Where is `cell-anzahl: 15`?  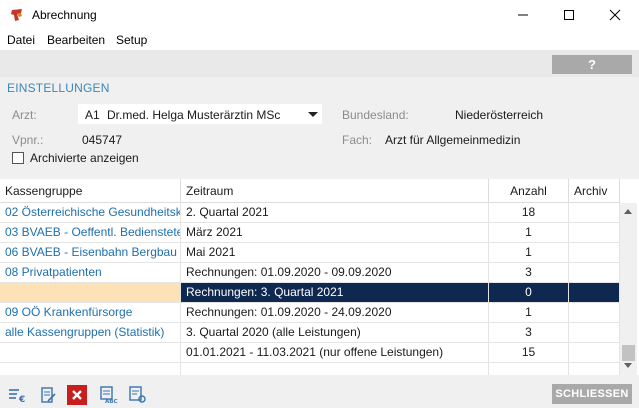
cell-anzahl: 15 is located at coordinates (529, 352).